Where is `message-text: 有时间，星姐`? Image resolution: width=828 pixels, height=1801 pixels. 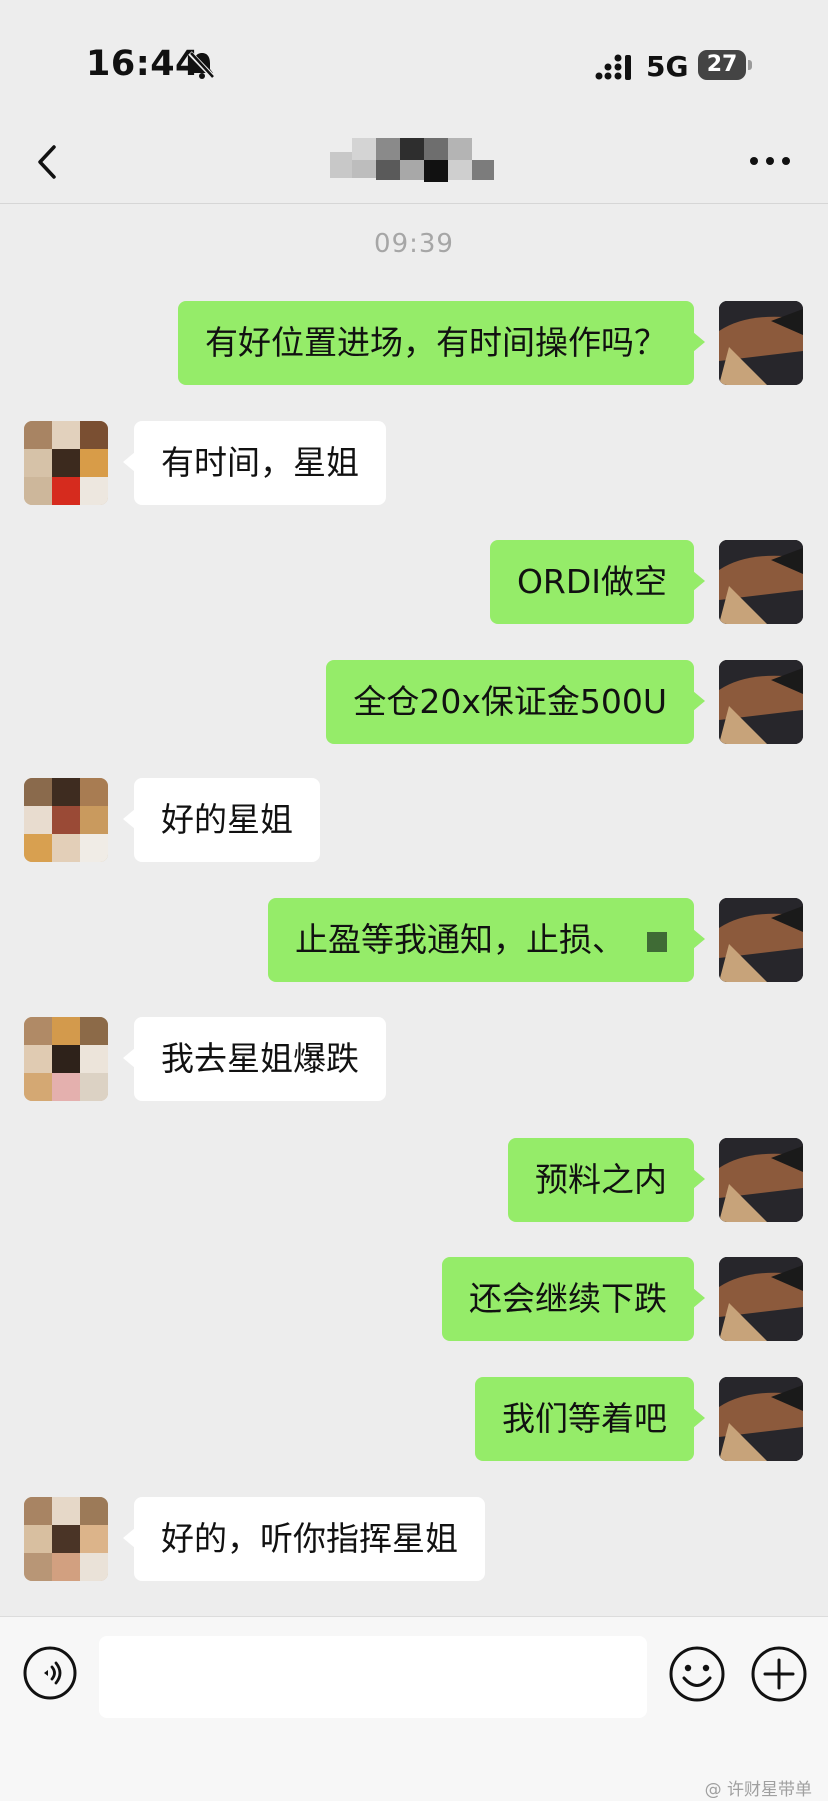
message-text: 有时间，星姐 is located at coordinates (260, 462).